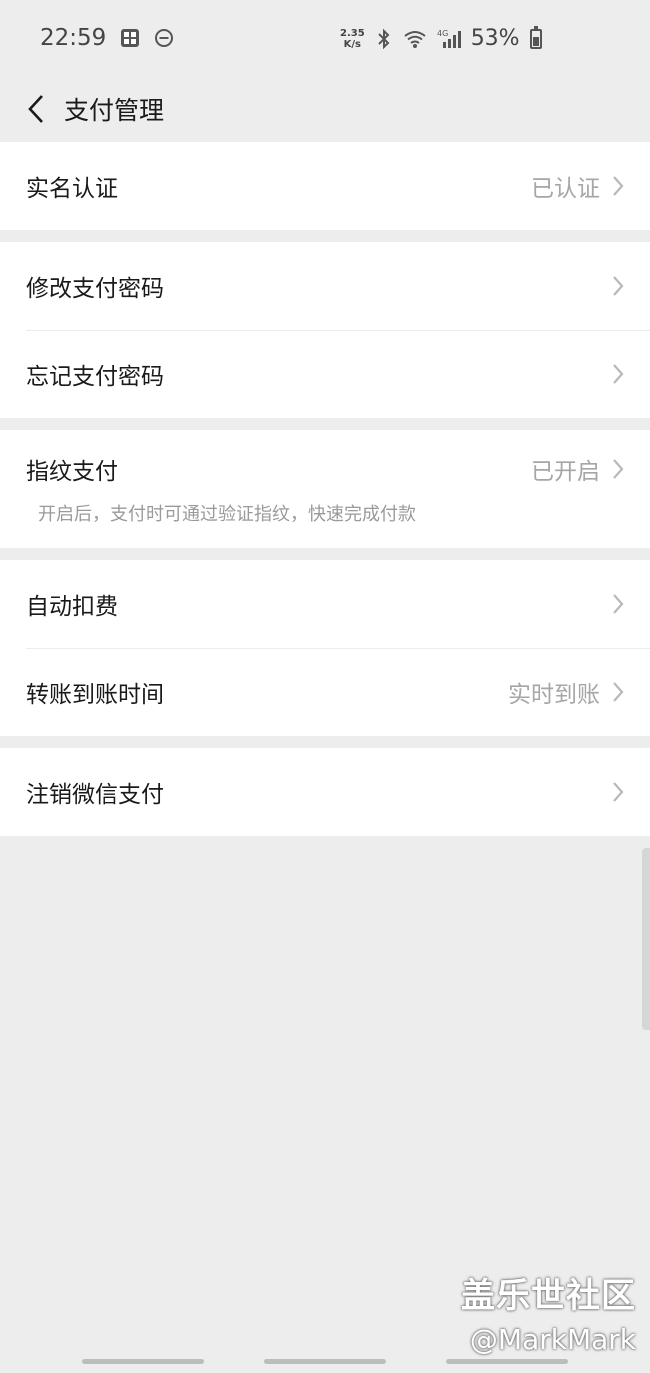  Describe the element at coordinates (72, 472) in the screenshot. I see `row-label: 指纹支付` at that location.